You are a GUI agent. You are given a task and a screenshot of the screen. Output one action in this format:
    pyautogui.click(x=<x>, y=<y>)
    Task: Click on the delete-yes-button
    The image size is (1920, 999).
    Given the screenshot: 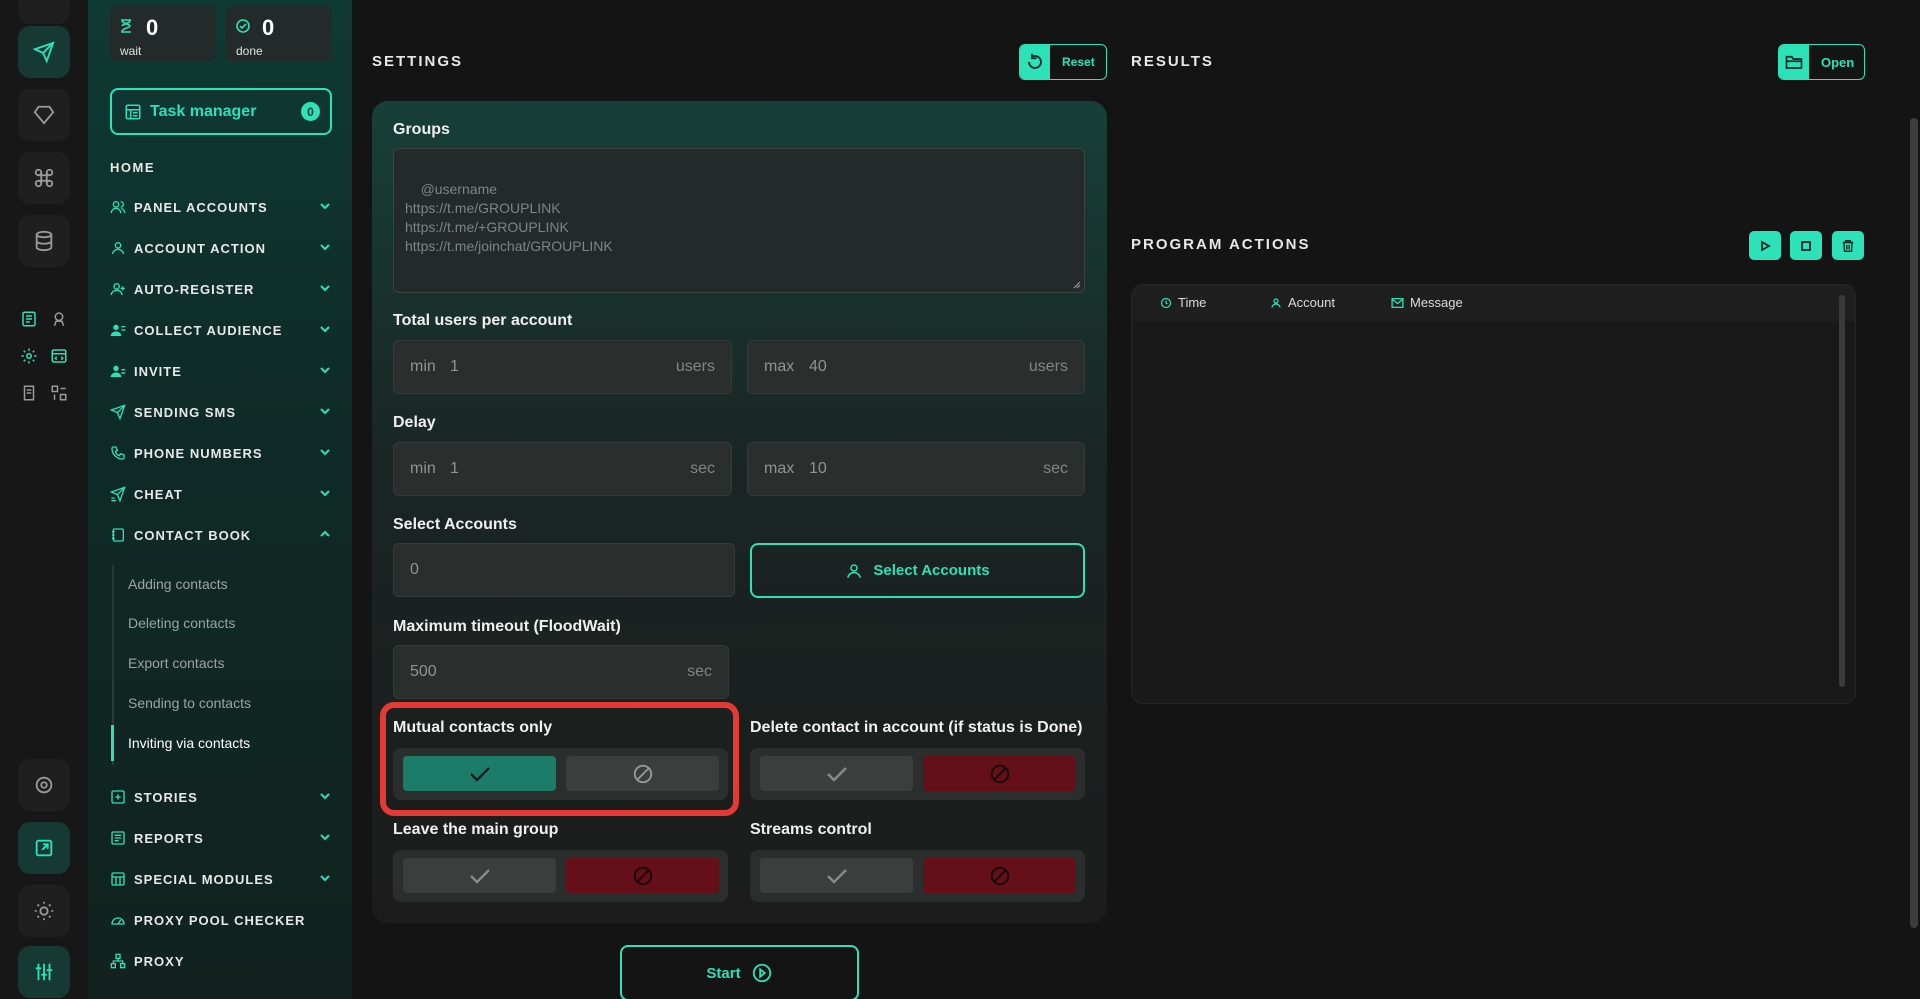 What is the action you would take?
    pyautogui.click(x=836, y=773)
    